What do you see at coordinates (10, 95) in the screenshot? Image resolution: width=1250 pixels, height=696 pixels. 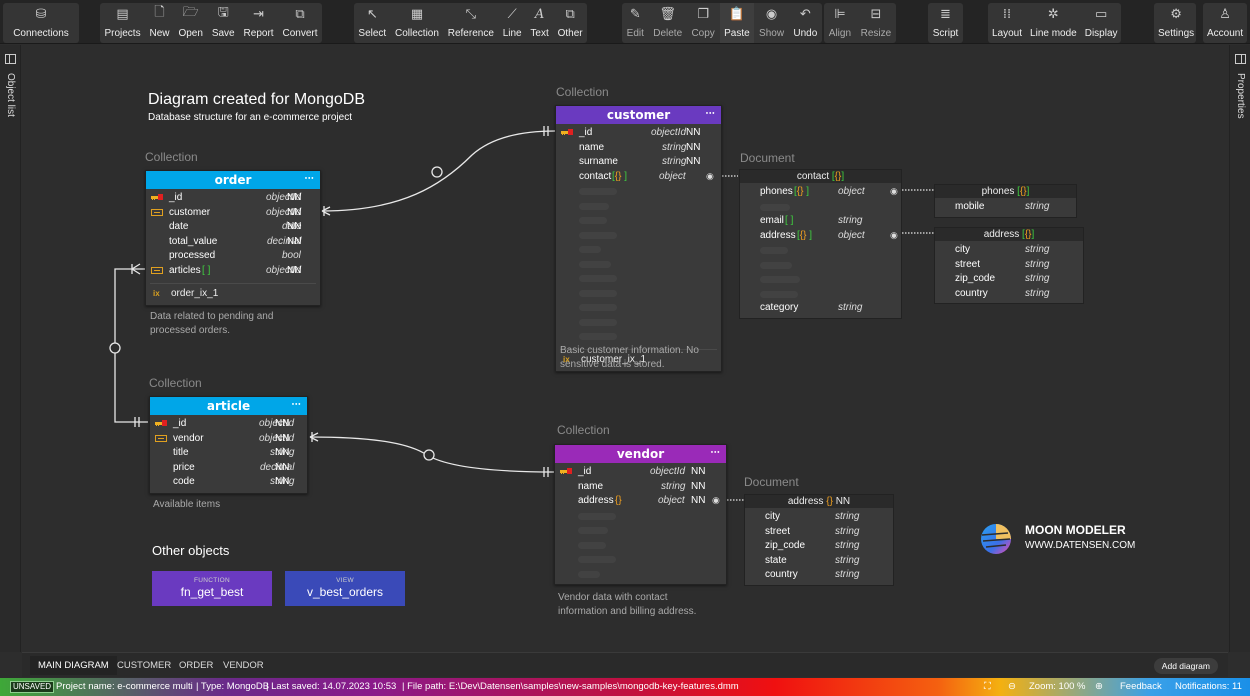 I see `object-list-label: Object list` at bounding box center [10, 95].